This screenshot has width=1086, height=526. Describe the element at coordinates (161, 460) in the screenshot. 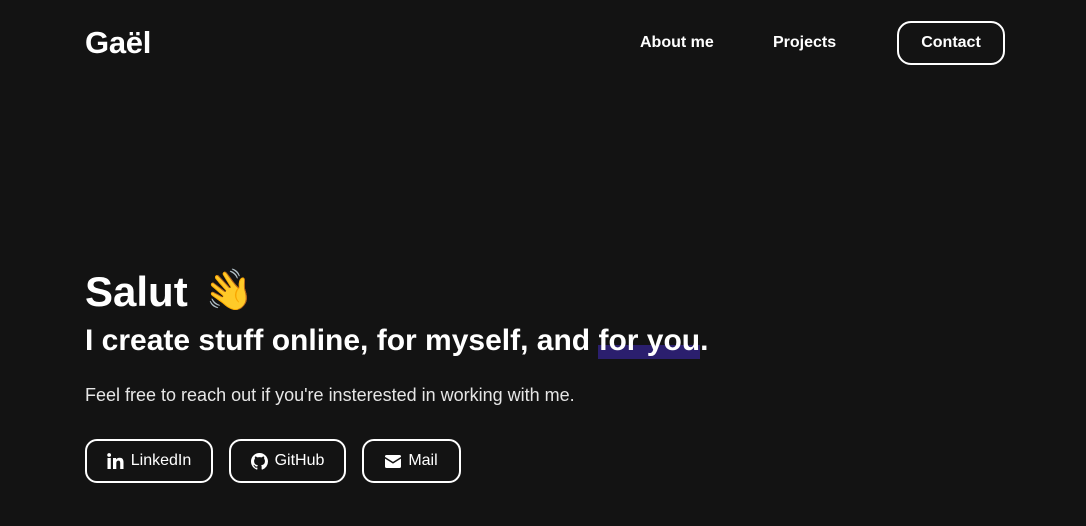

I see `linkedin-label: LinkedIn` at that location.